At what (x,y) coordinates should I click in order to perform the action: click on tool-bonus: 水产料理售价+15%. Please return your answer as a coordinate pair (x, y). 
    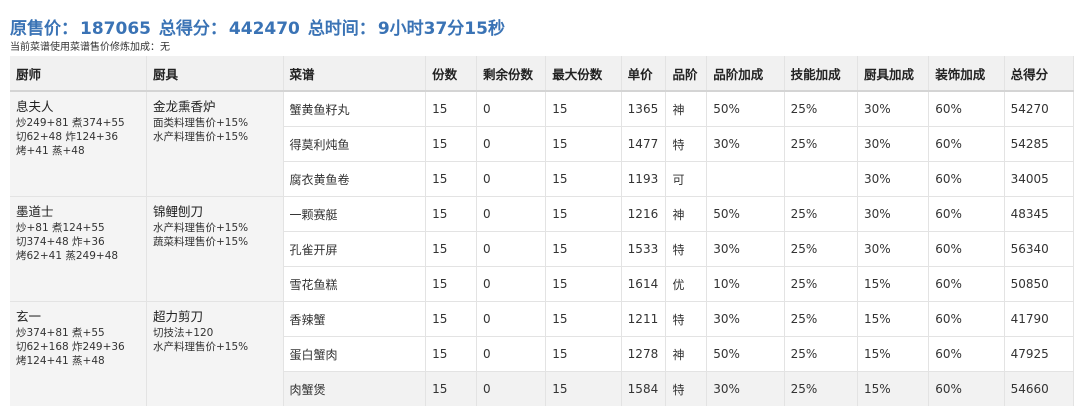
    Looking at the image, I should click on (201, 347).